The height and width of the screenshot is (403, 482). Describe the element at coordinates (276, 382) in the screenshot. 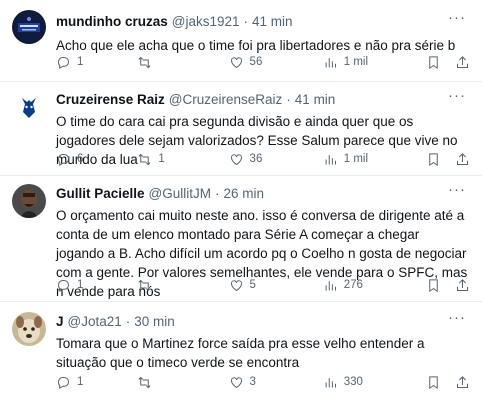

I see `like-button: 3` at that location.